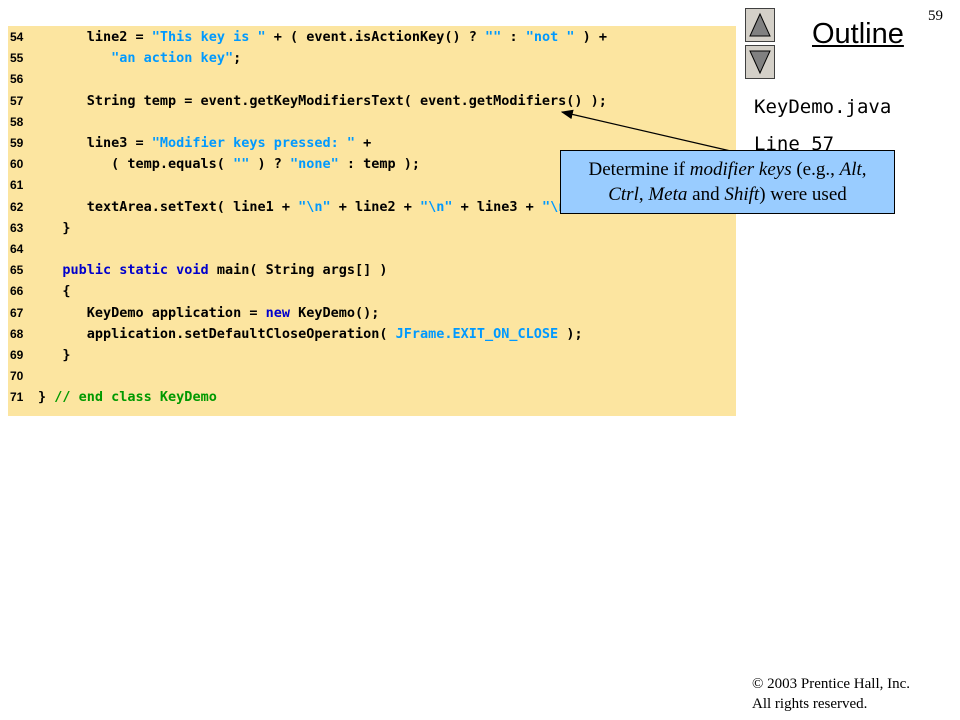  I want to click on code-token: main( String args[] ), so click(298, 270).